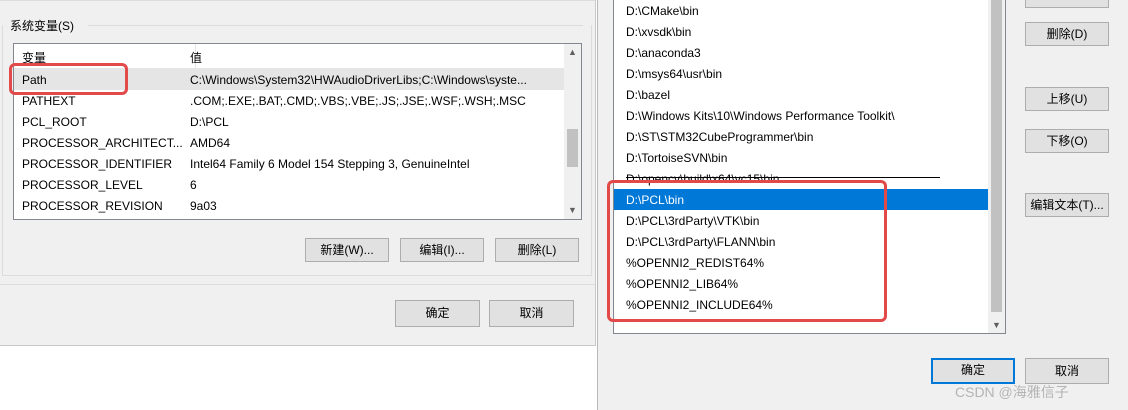 The width and height of the screenshot is (1128, 410). I want to click on path-entry-text: D:\TortoiseSVN\bin, so click(677, 158).